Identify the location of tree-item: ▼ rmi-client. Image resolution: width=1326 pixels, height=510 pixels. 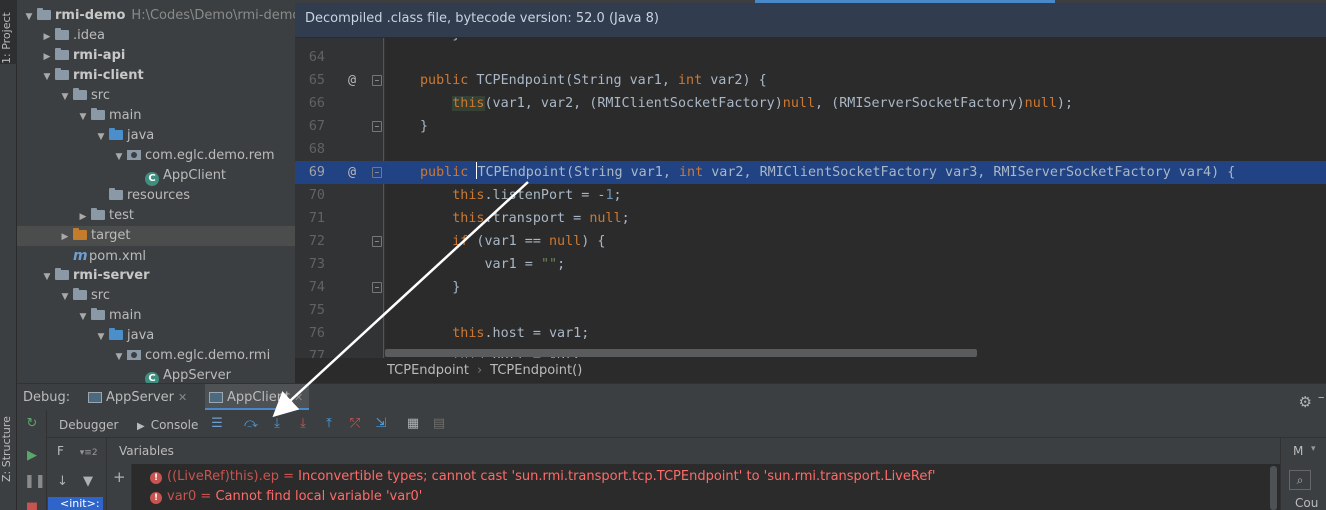
(156, 76).